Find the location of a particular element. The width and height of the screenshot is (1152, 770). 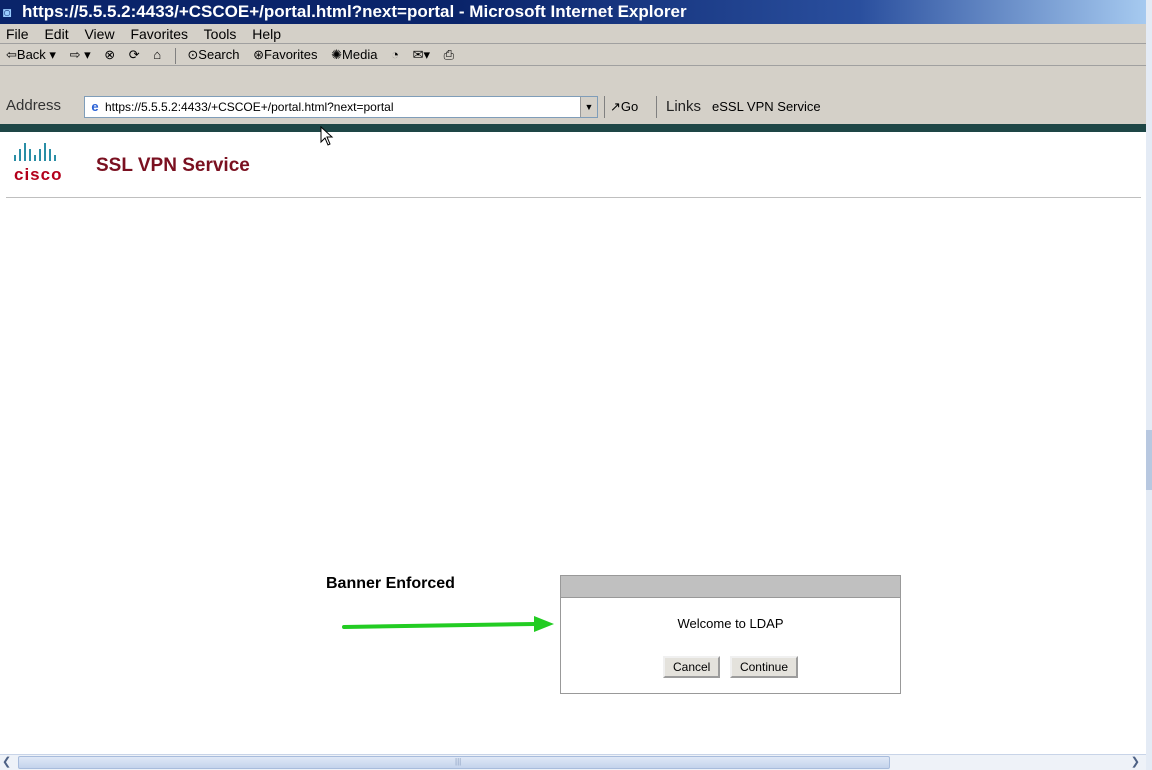

address-dropdown-icon: ▼ is located at coordinates (588, 107).